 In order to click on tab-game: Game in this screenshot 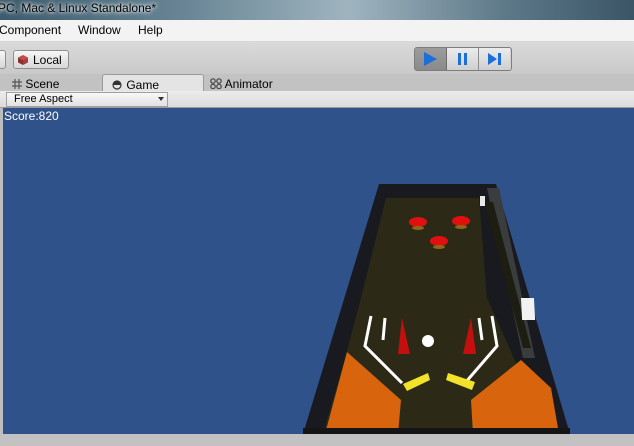, I will do `click(153, 83)`.